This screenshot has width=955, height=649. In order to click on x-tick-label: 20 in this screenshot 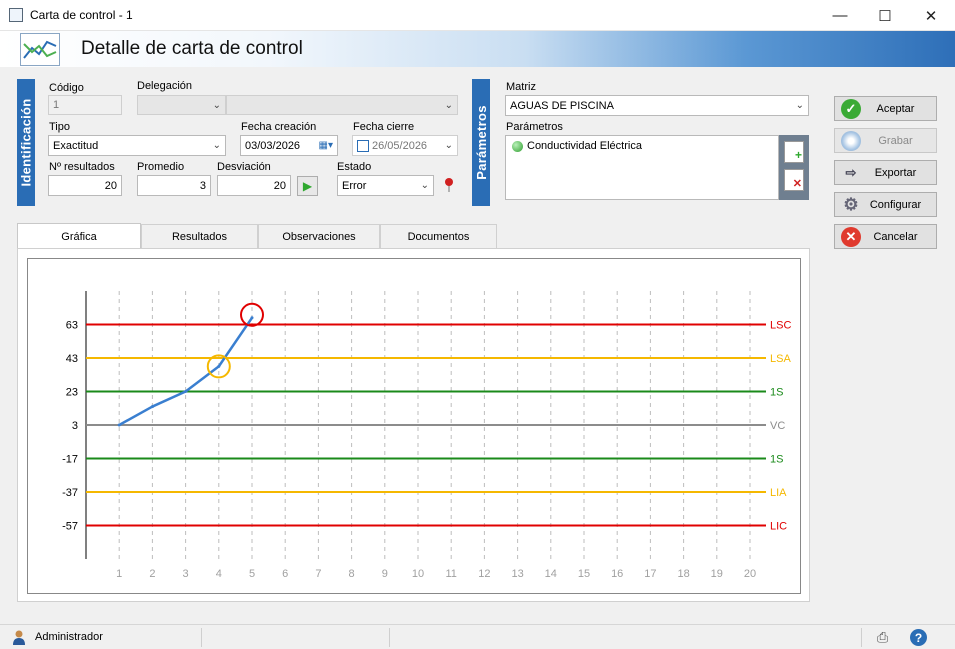, I will do `click(750, 574)`.